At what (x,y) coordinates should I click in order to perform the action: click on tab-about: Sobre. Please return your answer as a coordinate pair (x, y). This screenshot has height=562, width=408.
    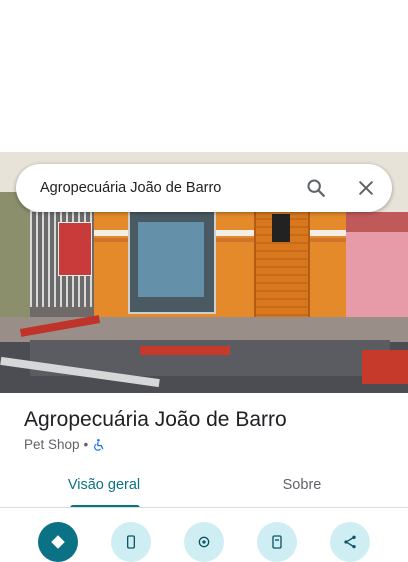
    Looking at the image, I should click on (302, 487).